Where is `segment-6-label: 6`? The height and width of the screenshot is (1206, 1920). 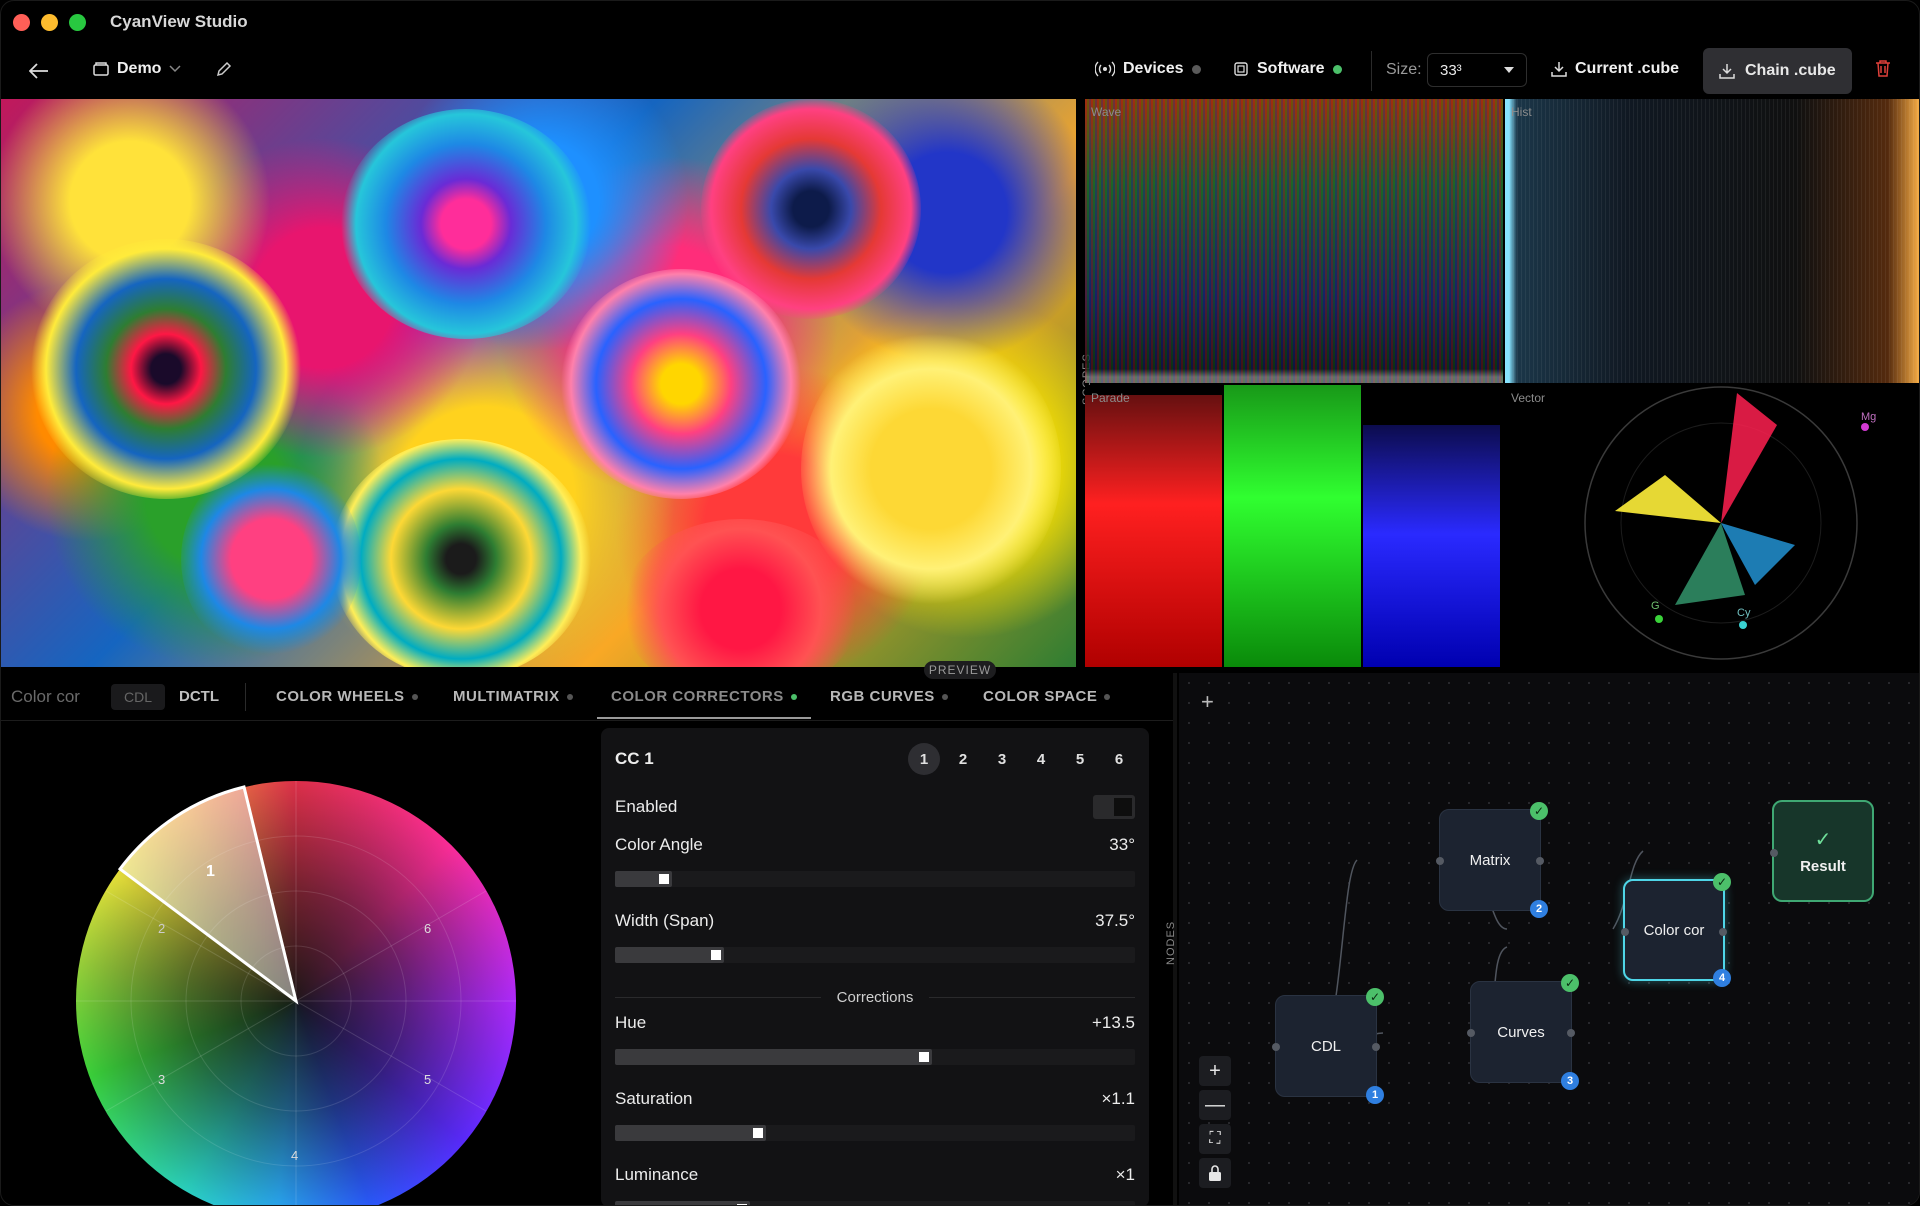 segment-6-label: 6 is located at coordinates (428, 928).